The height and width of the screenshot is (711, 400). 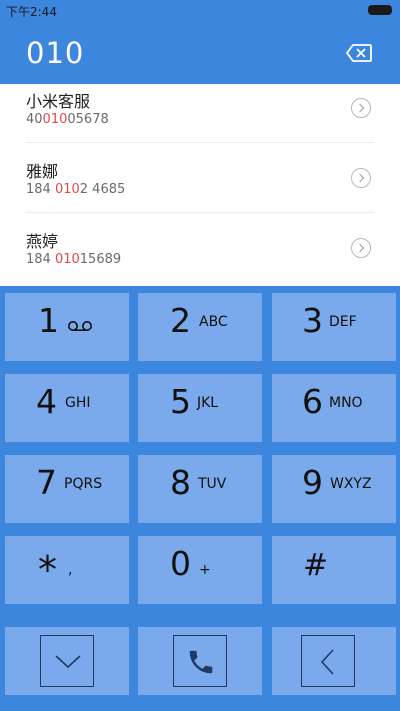 I want to click on key-digit: *, so click(x=47, y=570).